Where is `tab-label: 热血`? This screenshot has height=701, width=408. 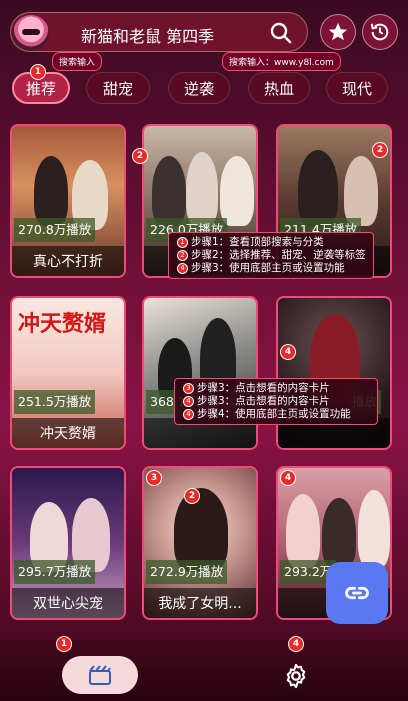
tab-label: 热血 is located at coordinates (278, 88).